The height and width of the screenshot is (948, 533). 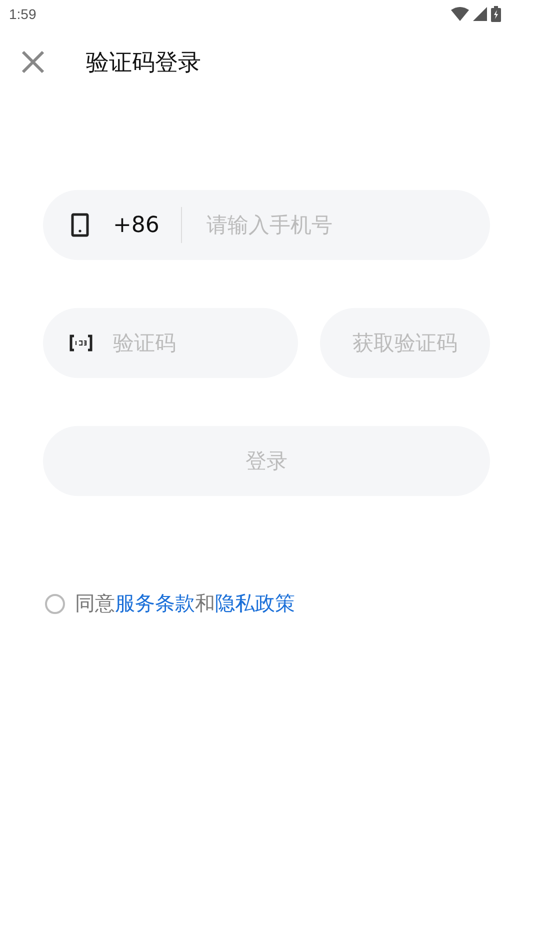 I want to click on terms-link: 服务条款, so click(x=155, y=603).